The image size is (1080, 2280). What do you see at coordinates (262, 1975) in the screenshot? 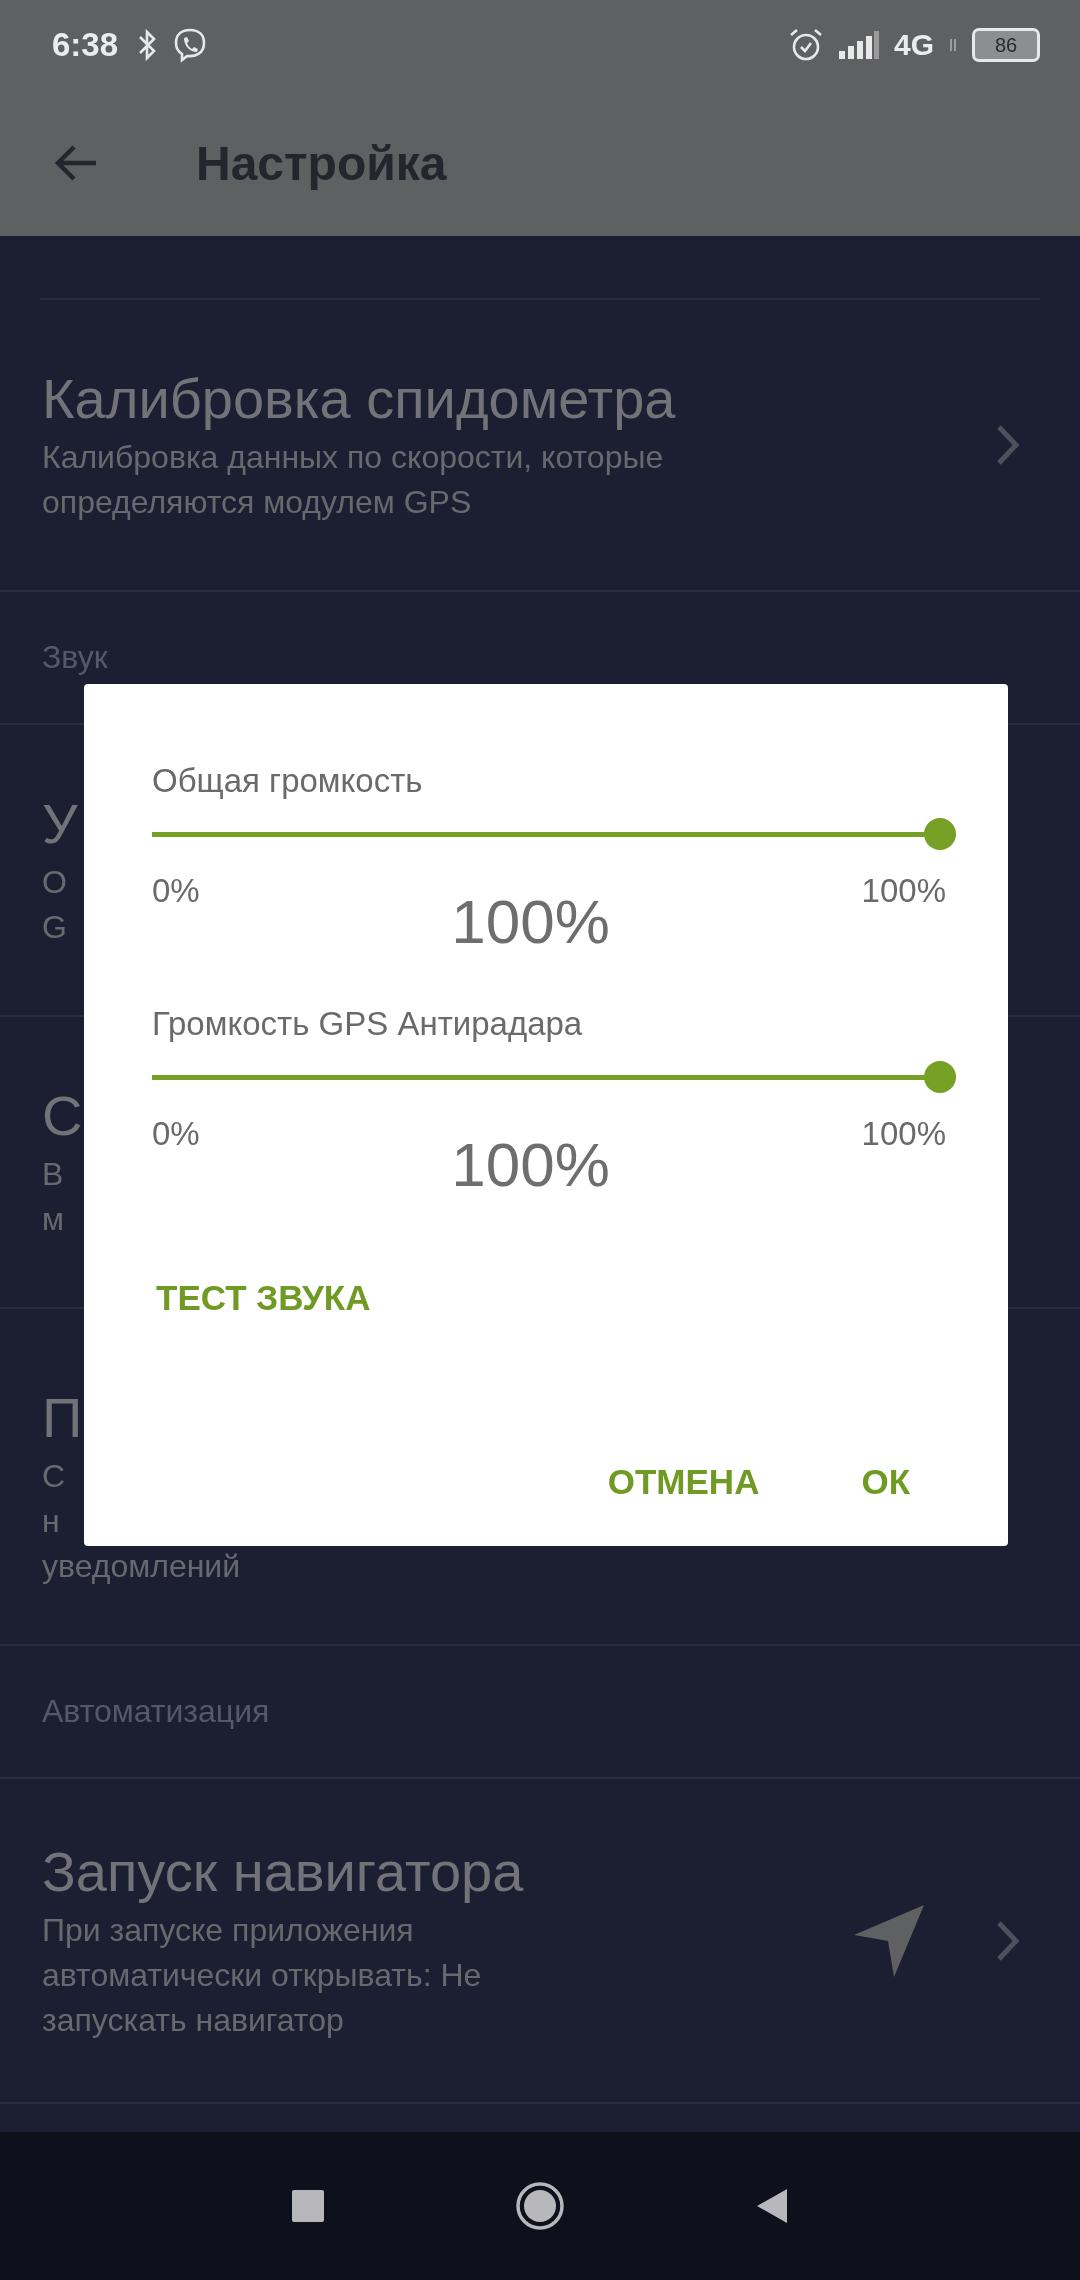
I see `setting-description: При запуске приложения автоматически открывать: Не запускать навигатор` at bounding box center [262, 1975].